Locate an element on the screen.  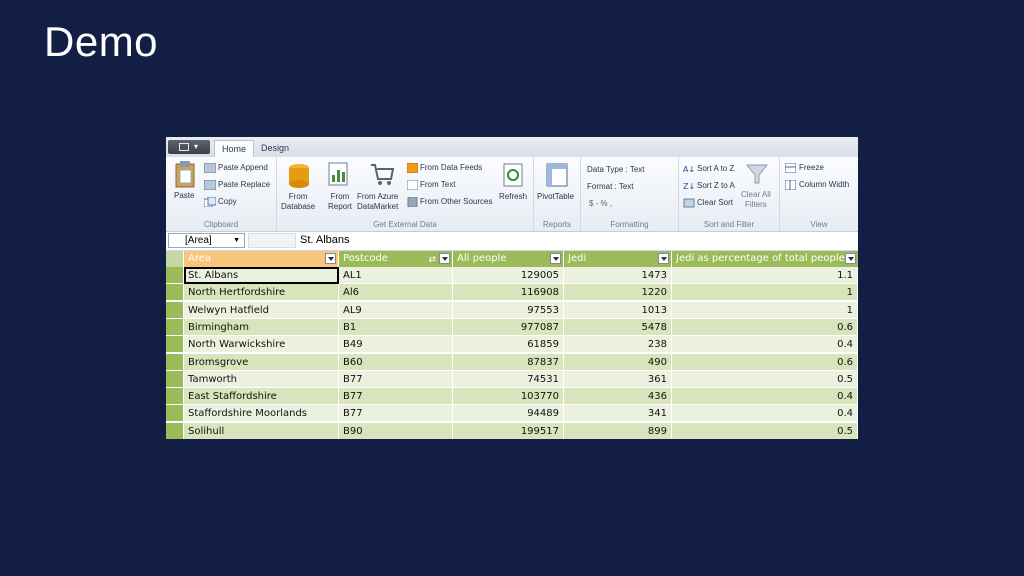
cell-postcode: AL9 is located at coordinates (396, 310).